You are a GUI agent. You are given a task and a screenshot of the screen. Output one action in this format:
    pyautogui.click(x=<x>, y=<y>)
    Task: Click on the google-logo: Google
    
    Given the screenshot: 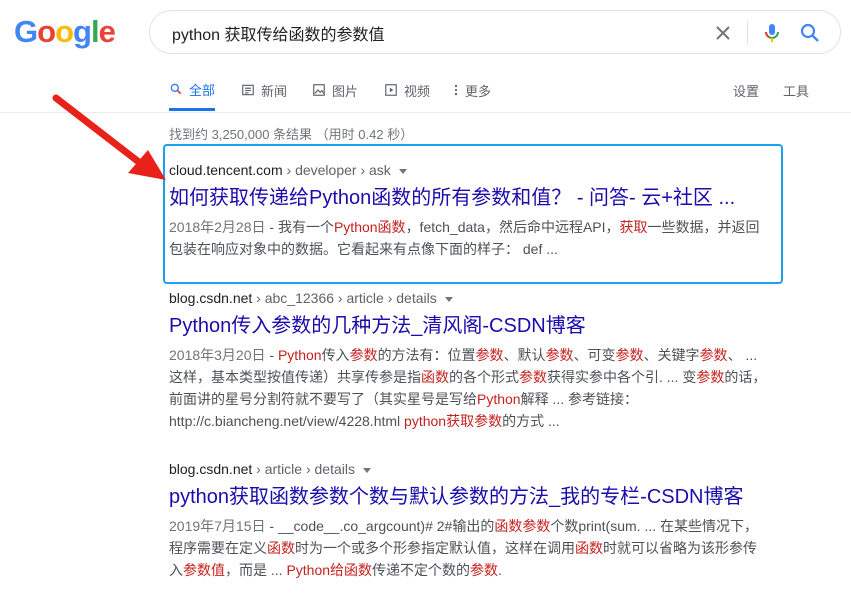 What is the action you would take?
    pyautogui.click(x=65, y=32)
    